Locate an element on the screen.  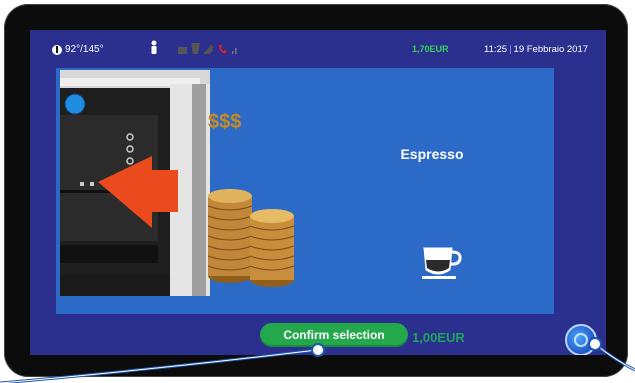
coin-stack: $$$ is located at coordinates (252, 199).